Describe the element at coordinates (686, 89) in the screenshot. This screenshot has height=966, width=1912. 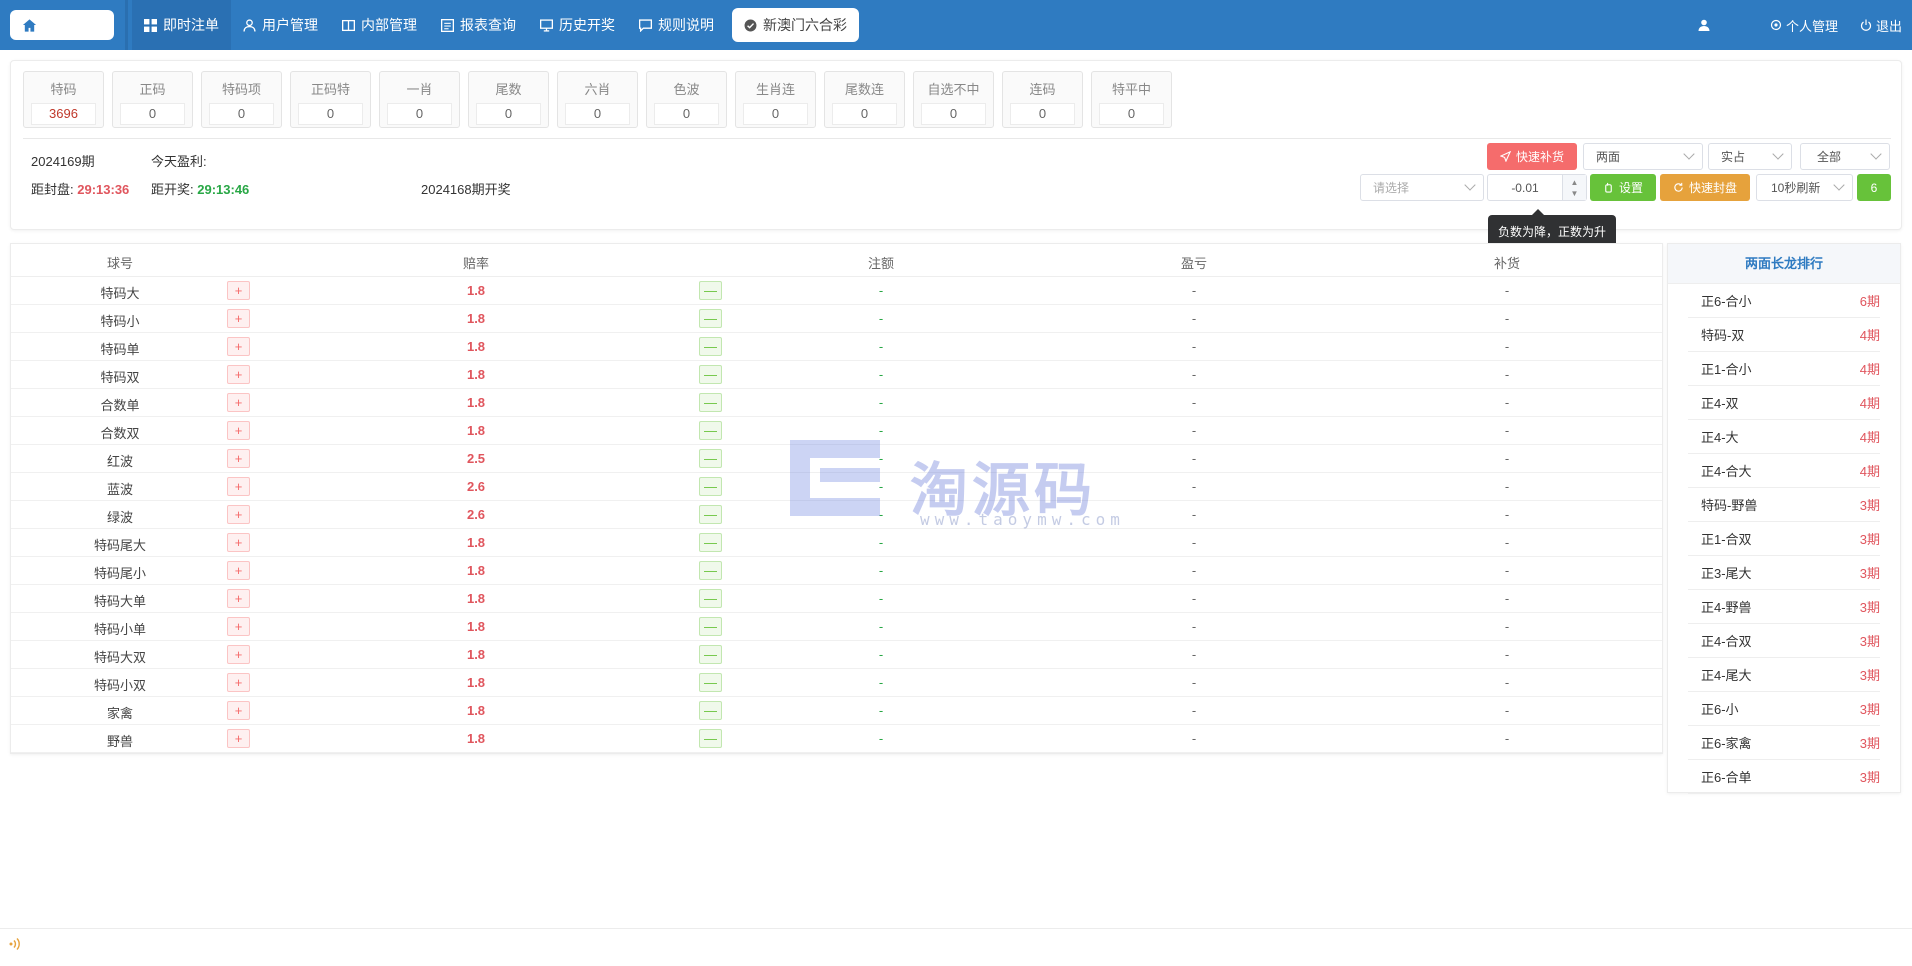
I see `stat-tile-label: 色波` at that location.